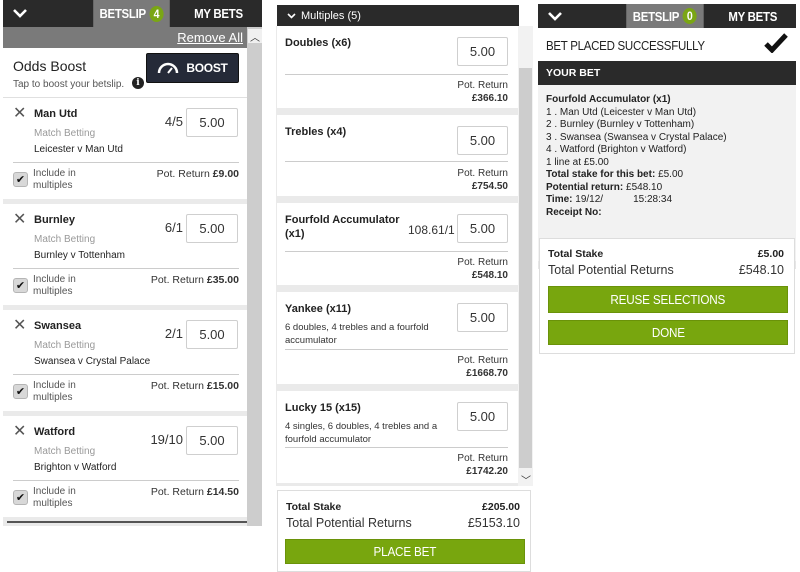 This screenshot has height=572, width=800. What do you see at coordinates (198, 174) in the screenshot?
I see `potential-return: Pot. Return £9.00` at bounding box center [198, 174].